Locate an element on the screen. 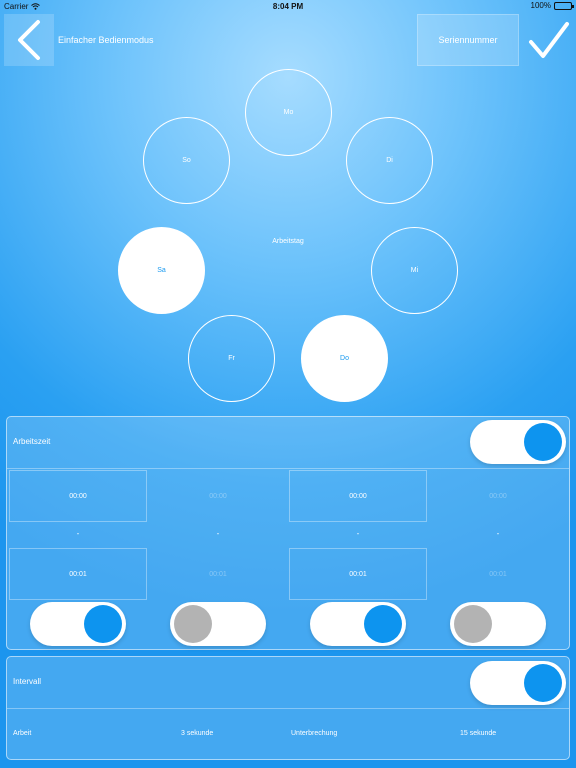 The height and width of the screenshot is (768, 576). work-time-header: Arbeitszeit is located at coordinates (288, 443).